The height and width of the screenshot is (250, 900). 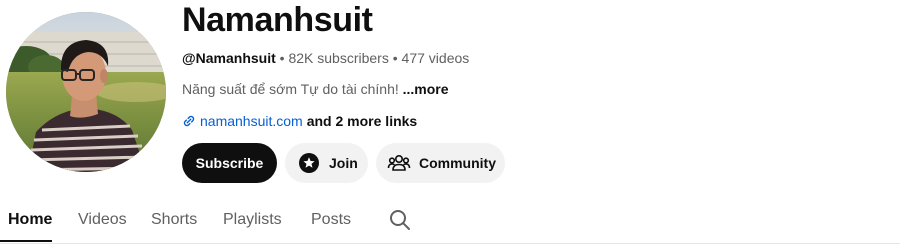 I want to click on people-icon, so click(x=399, y=163).